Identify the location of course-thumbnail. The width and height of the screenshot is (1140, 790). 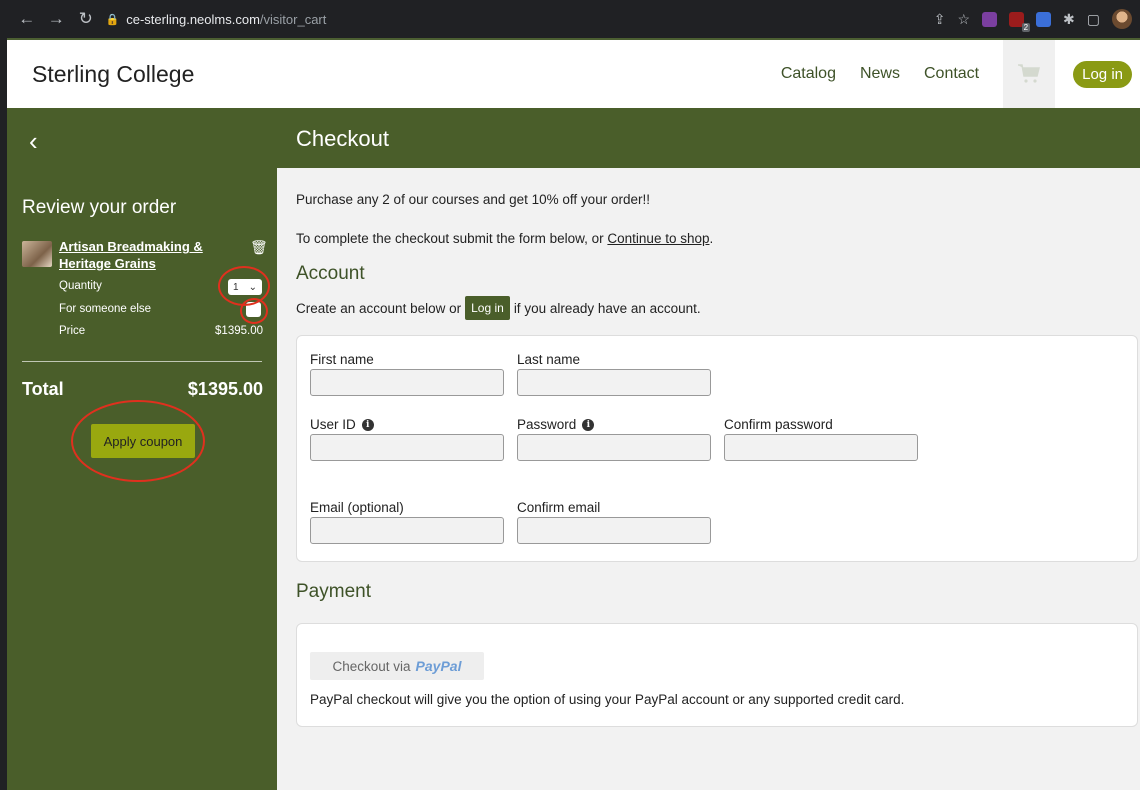
(37, 254).